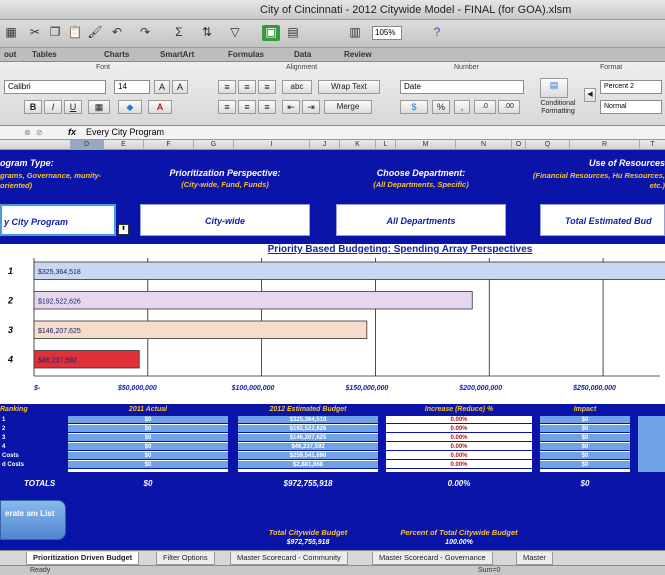 The image size is (665, 575). Describe the element at coordinates (27, 132) in the screenshot. I see `cancel-formula-icon: ⊗` at that location.